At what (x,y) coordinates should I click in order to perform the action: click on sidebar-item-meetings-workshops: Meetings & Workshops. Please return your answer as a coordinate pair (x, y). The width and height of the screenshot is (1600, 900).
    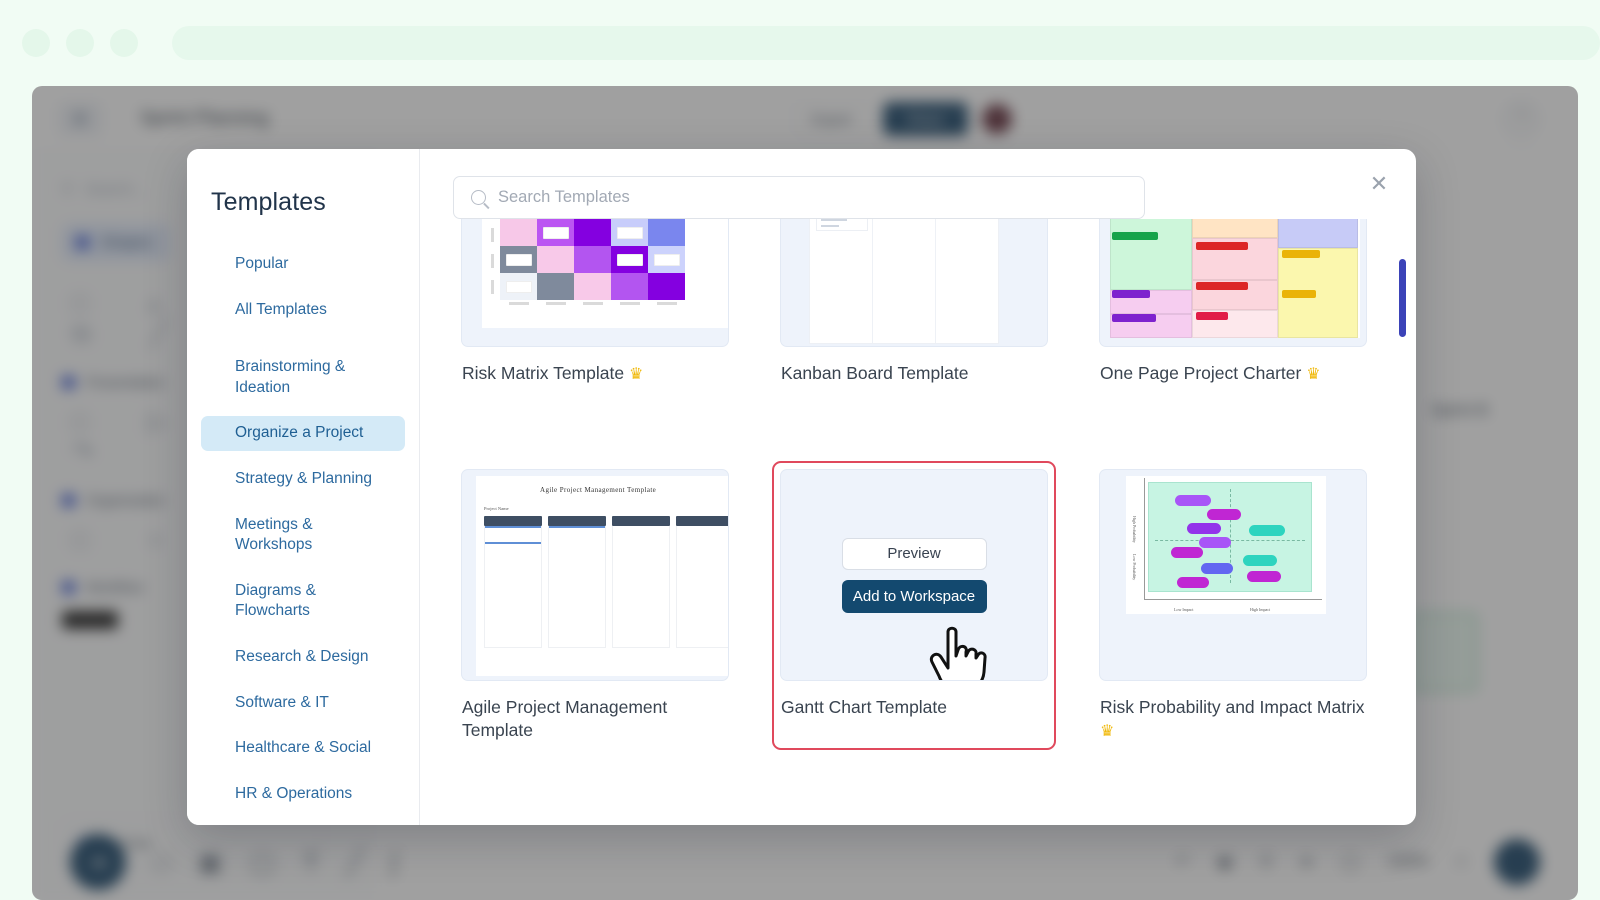
    Looking at the image, I should click on (303, 535).